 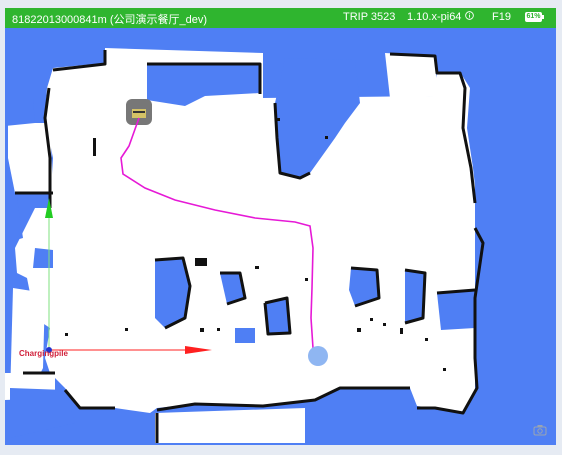 I want to click on charging-station-icon, so click(x=139, y=112).